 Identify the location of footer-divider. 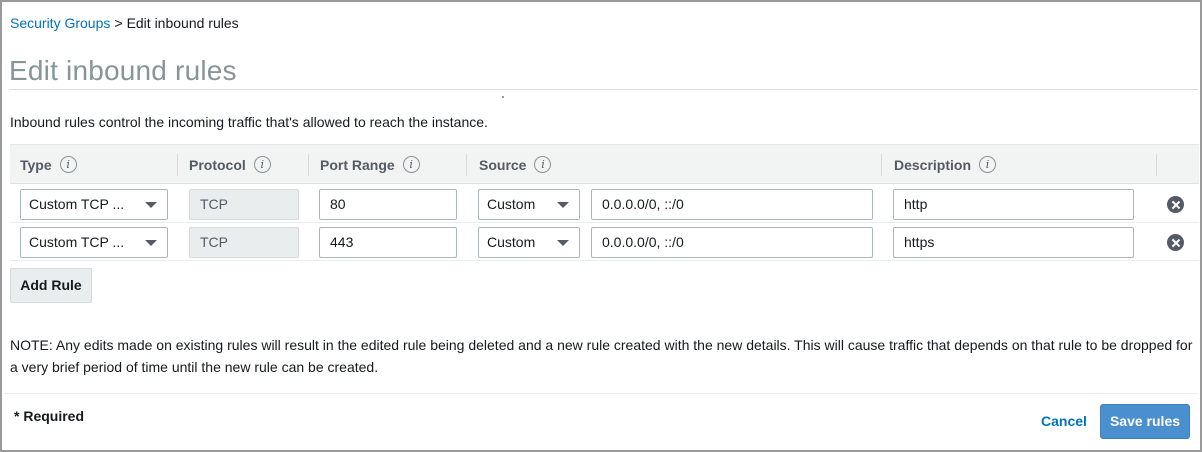
(601, 393).